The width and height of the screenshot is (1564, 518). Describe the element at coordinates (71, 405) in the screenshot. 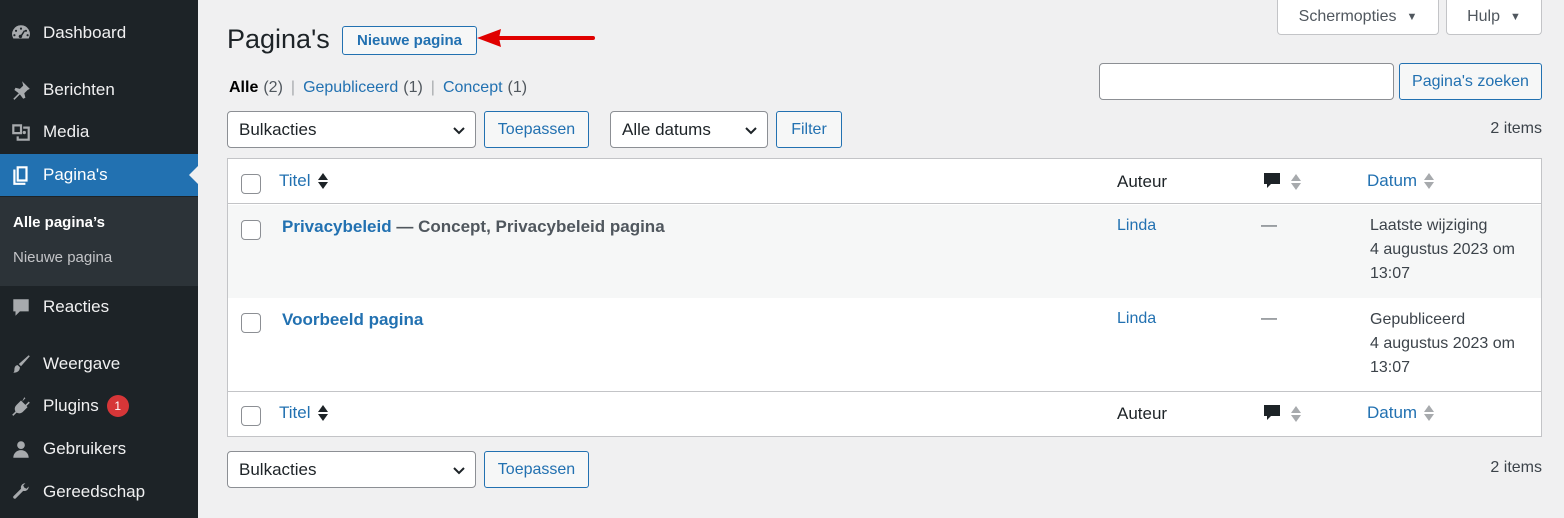

I see `menu-label: Plugins` at that location.